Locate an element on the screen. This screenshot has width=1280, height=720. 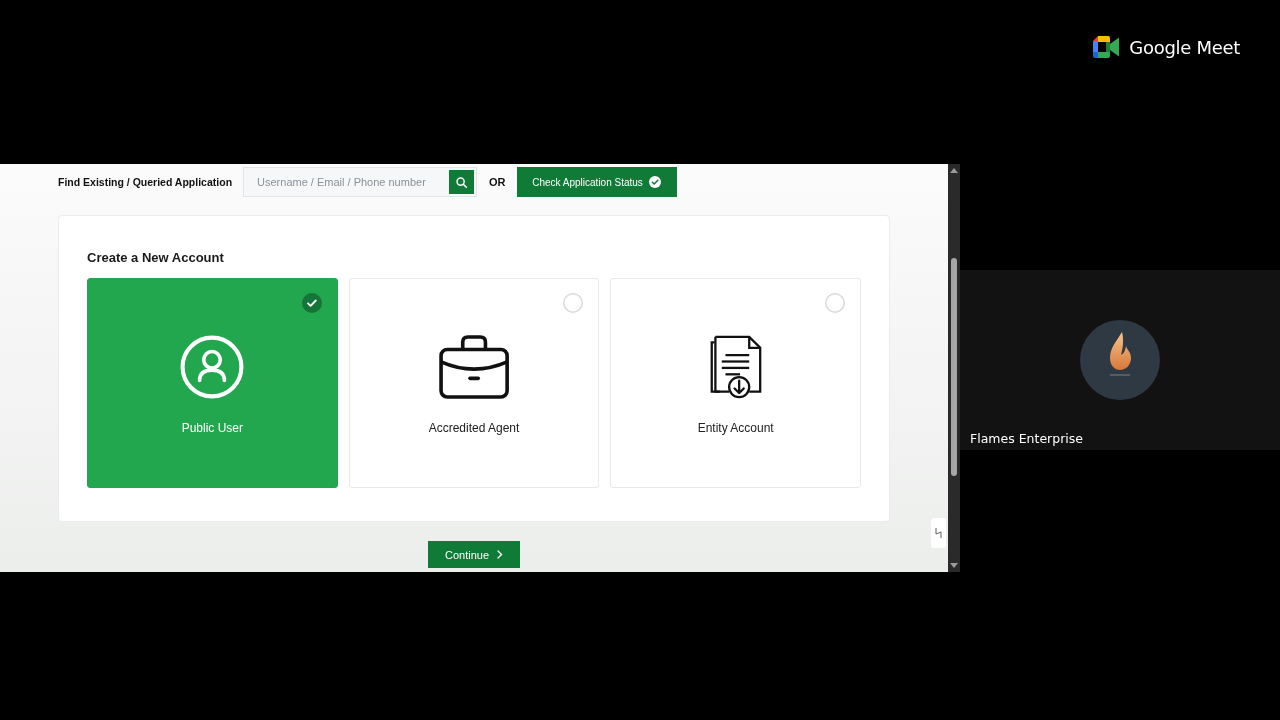
account-type-card: Entity Account is located at coordinates (735, 383).